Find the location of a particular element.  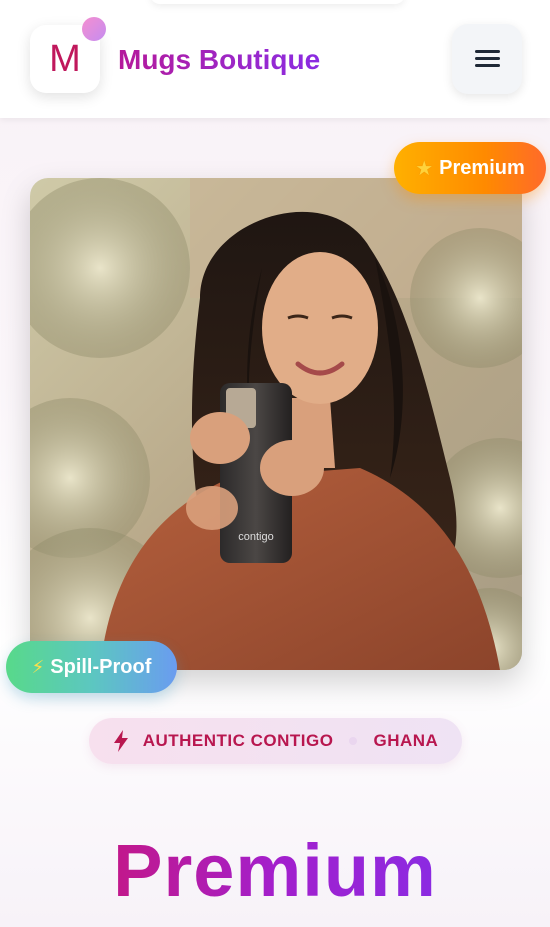

hero-heading-text: Premium is located at coordinates (275, 870).